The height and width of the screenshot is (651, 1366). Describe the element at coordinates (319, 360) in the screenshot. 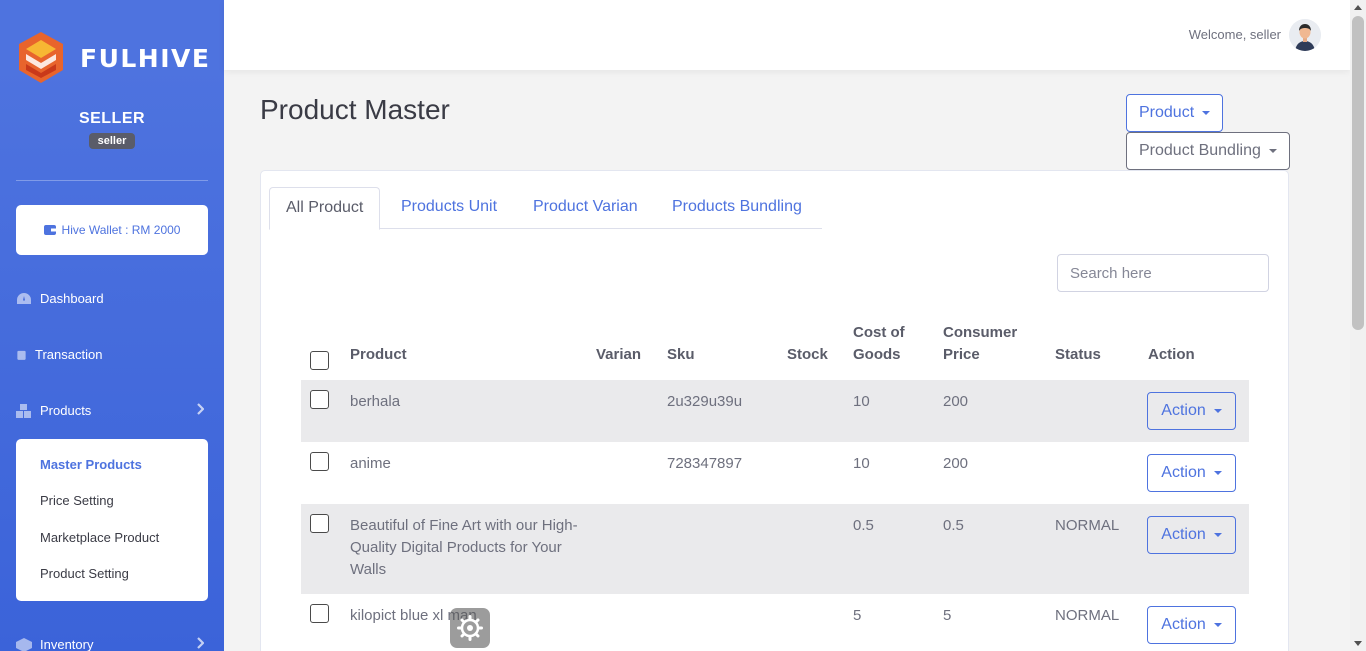

I see `select-all-checkbox` at that location.